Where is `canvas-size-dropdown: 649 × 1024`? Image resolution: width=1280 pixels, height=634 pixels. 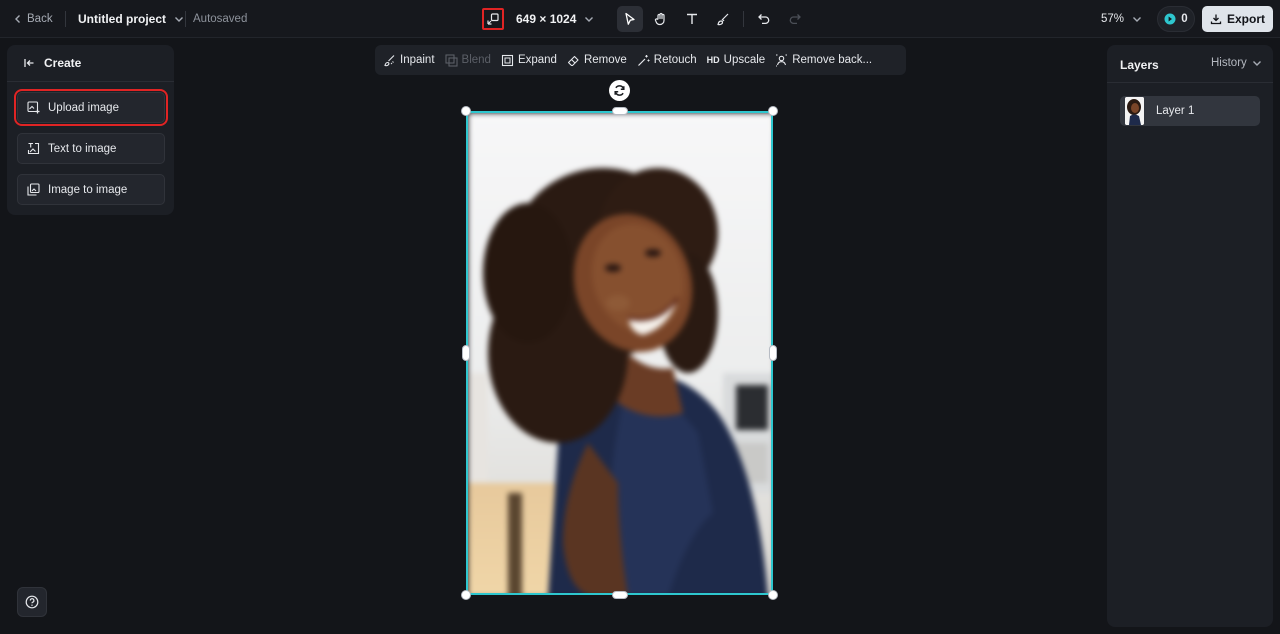
canvas-size-dropdown: 649 × 1024 is located at coordinates (555, 19).